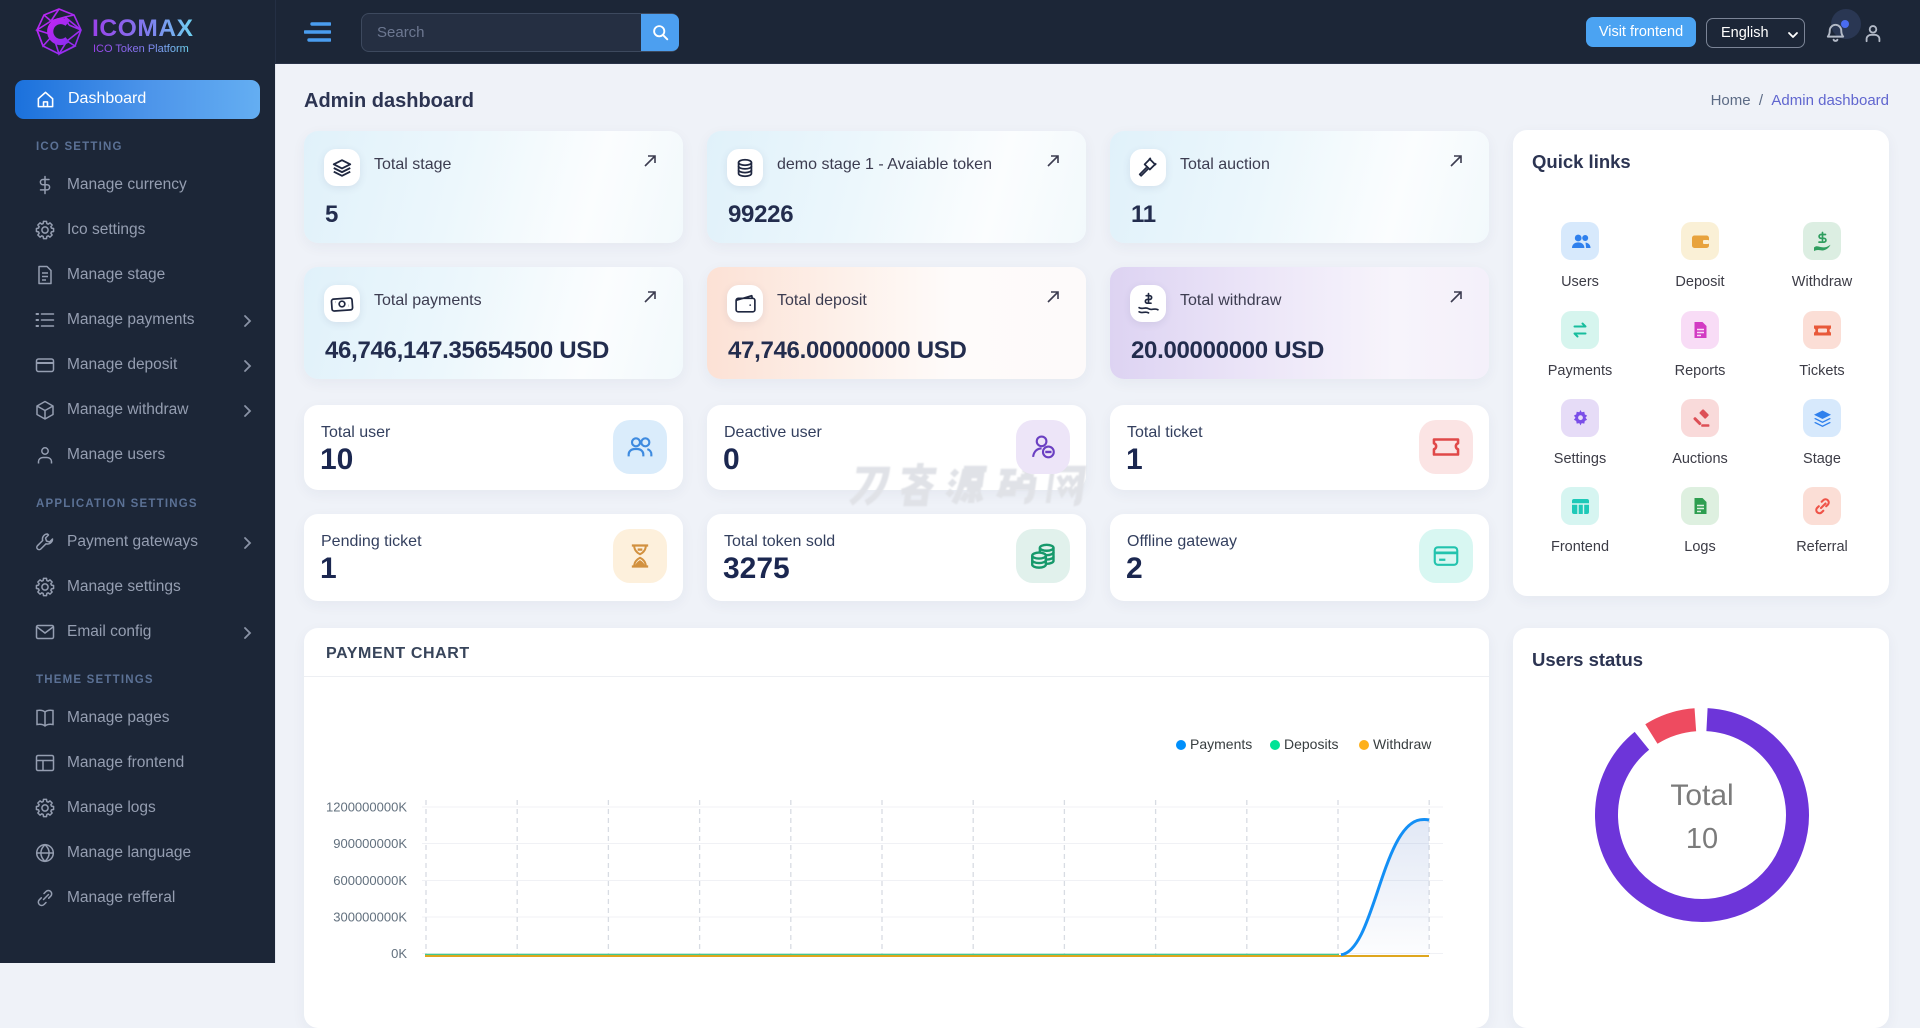 The height and width of the screenshot is (1028, 1920). What do you see at coordinates (1701, 795) in the screenshot?
I see `svg-text: Total` at bounding box center [1701, 795].